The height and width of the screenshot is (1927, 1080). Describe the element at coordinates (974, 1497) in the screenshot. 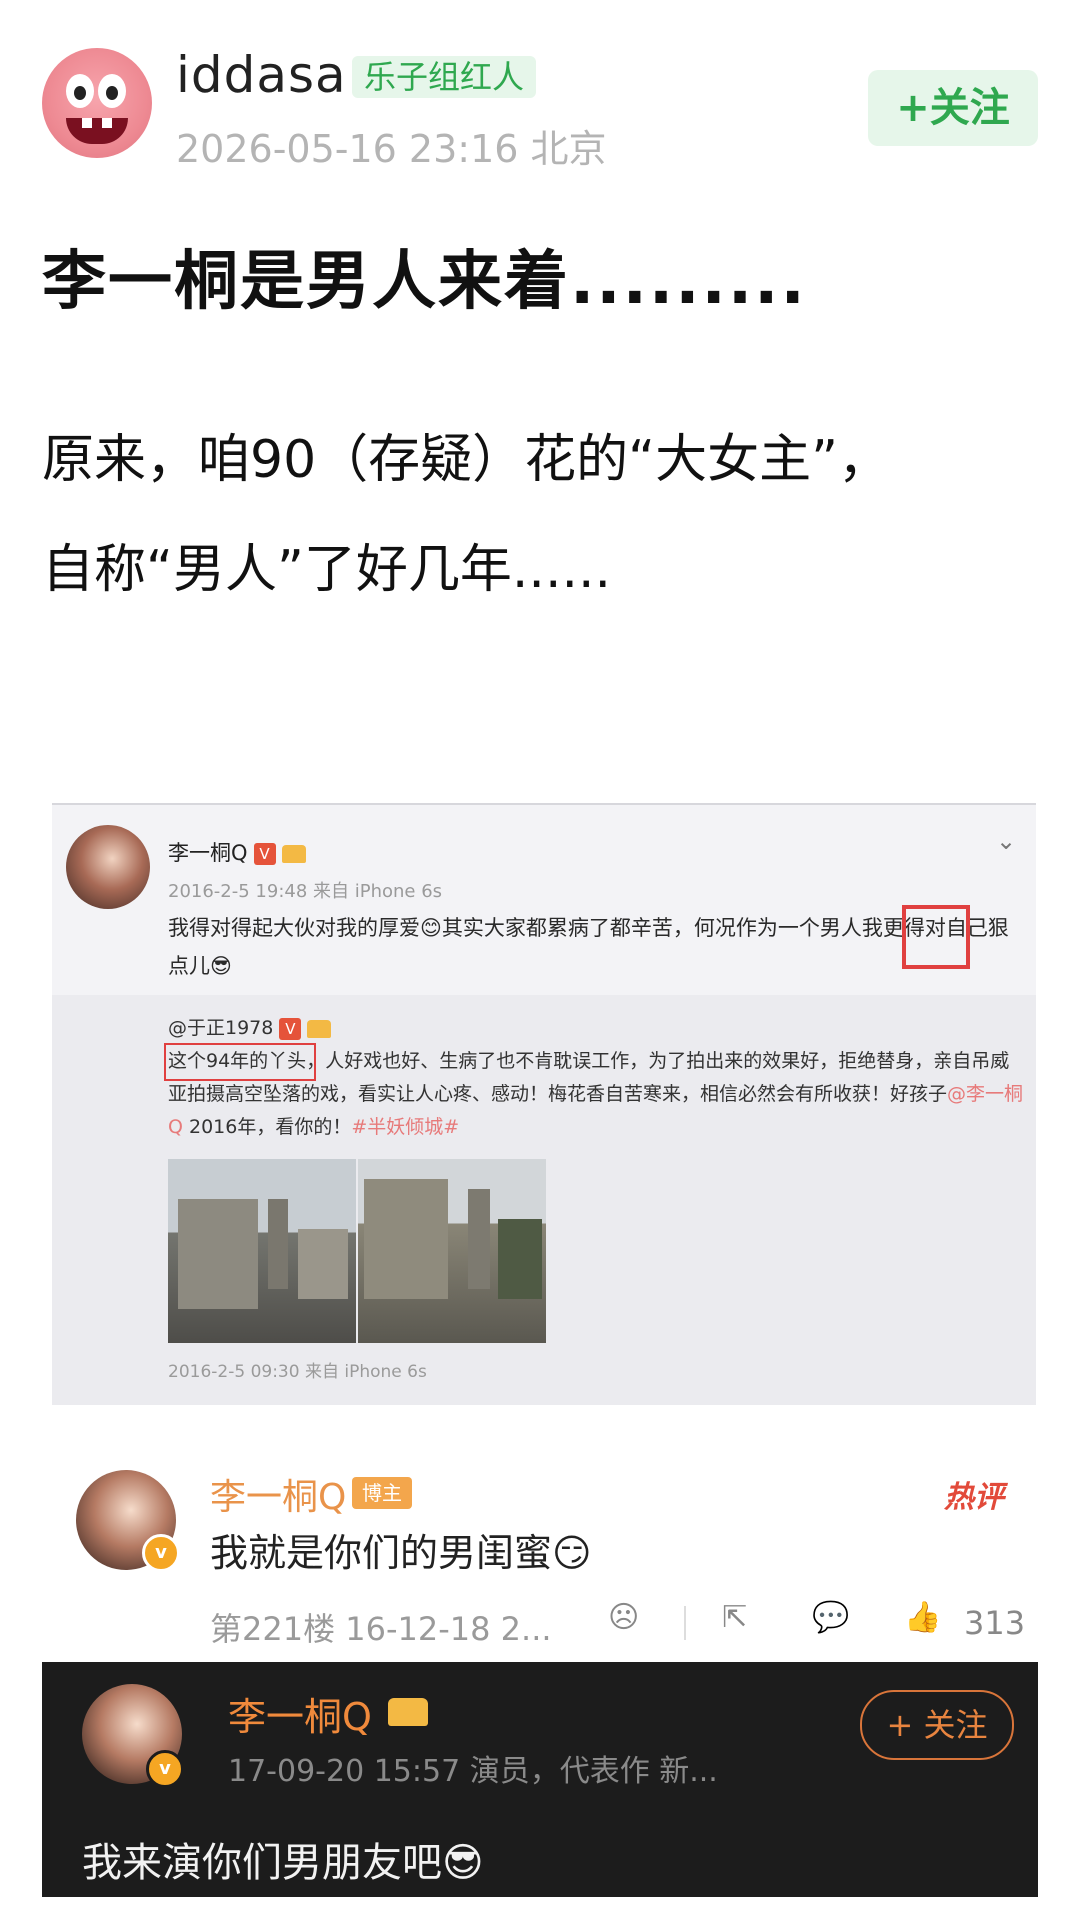

I see `hot-comment-label: 热评` at that location.